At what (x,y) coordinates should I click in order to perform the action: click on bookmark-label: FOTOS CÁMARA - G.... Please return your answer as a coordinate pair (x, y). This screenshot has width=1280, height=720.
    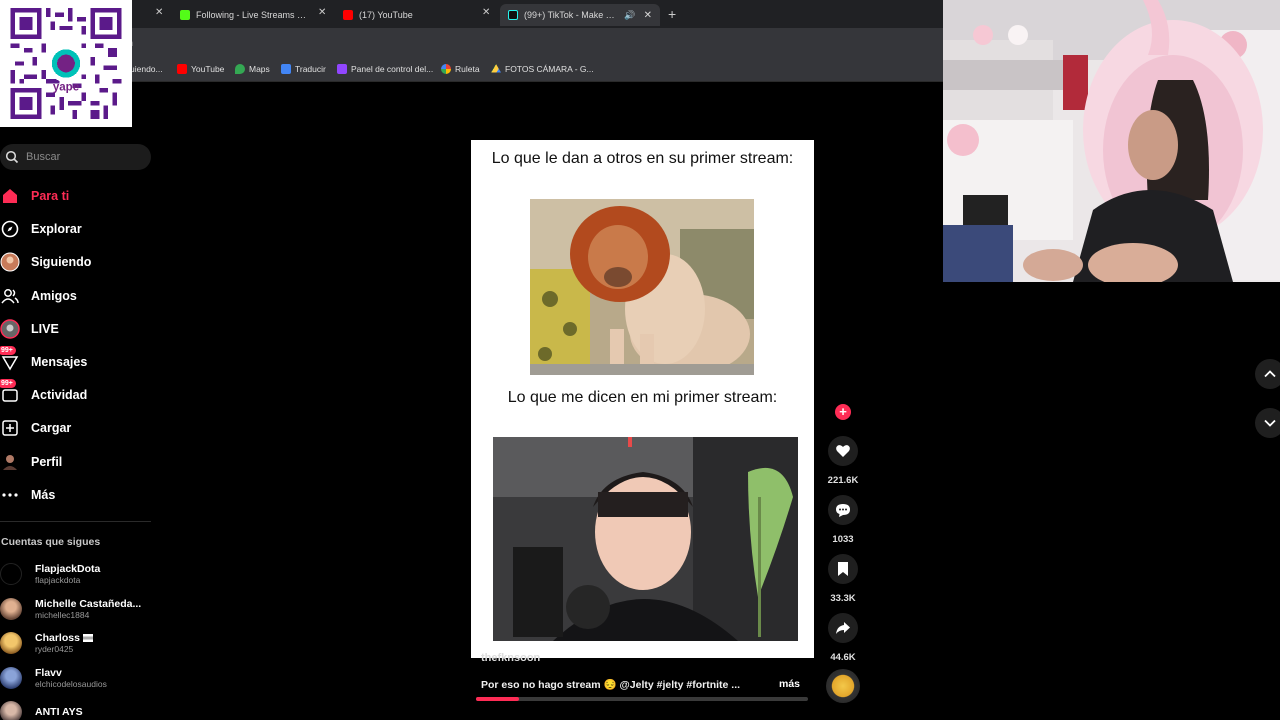
    Looking at the image, I should click on (549, 69).